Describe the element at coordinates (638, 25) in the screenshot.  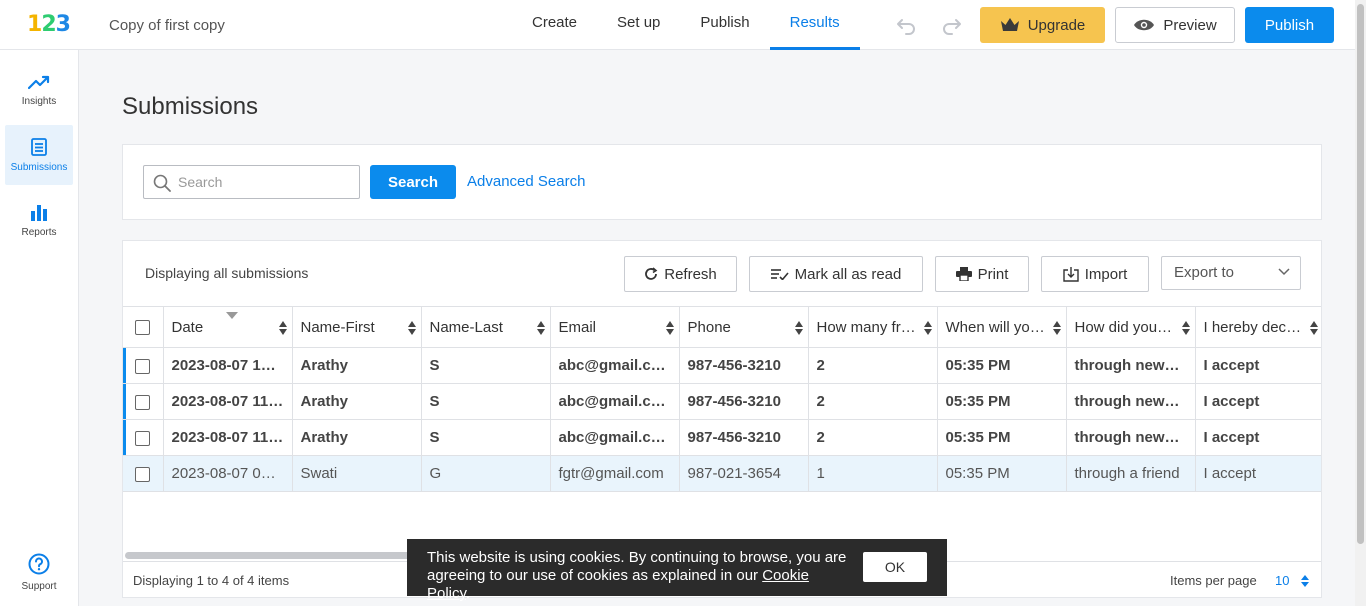
I see `tab-setup: Set up` at that location.